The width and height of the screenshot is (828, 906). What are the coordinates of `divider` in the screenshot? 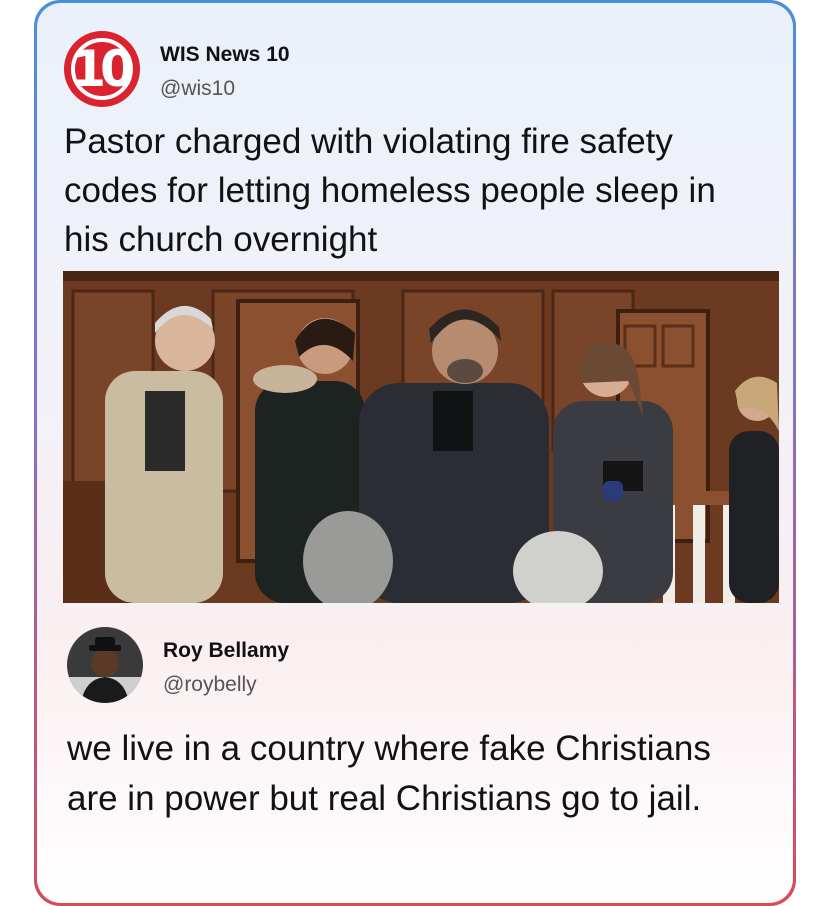 It's located at (415, 606).